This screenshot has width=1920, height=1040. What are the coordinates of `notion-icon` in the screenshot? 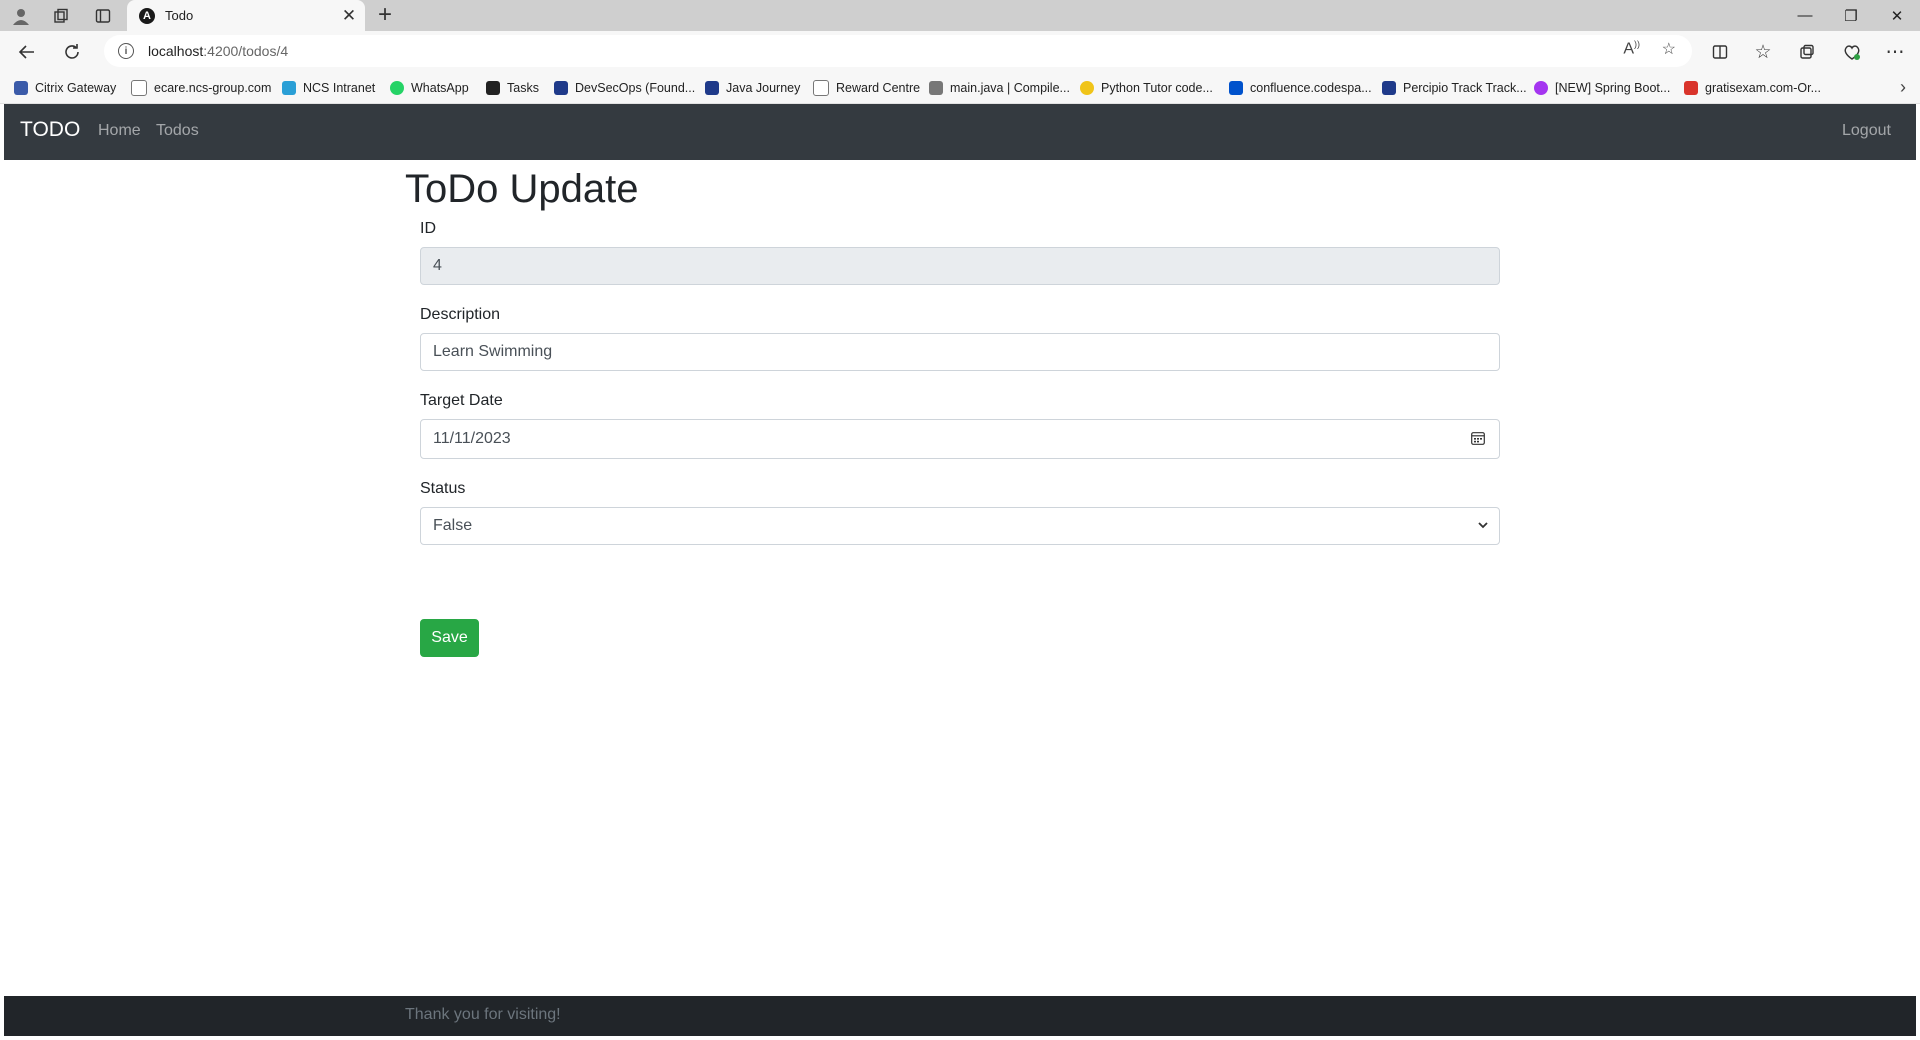 It's located at (493, 88).